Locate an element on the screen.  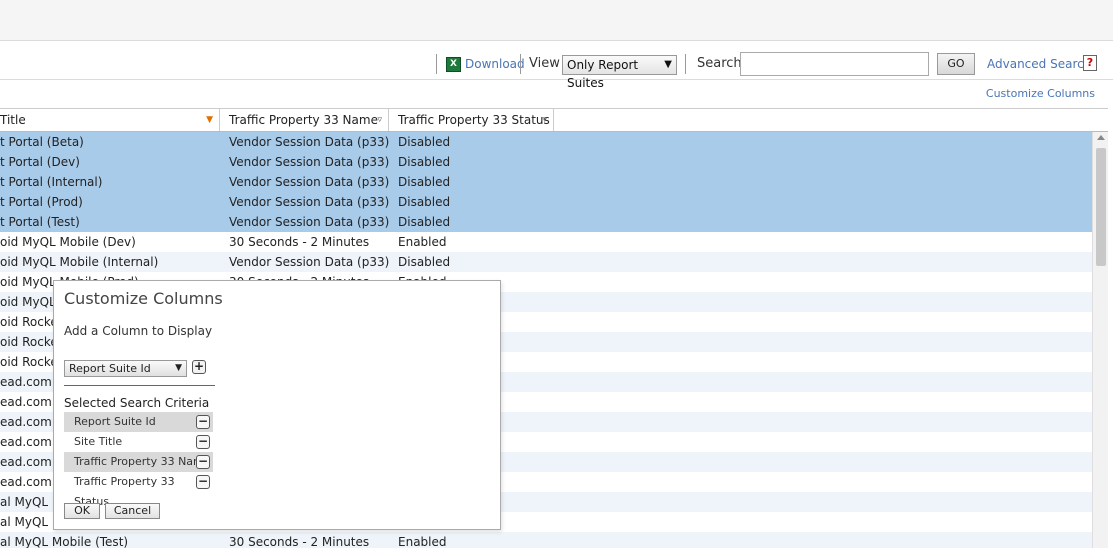
vertical-scrollbar is located at coordinates (1100, 340).